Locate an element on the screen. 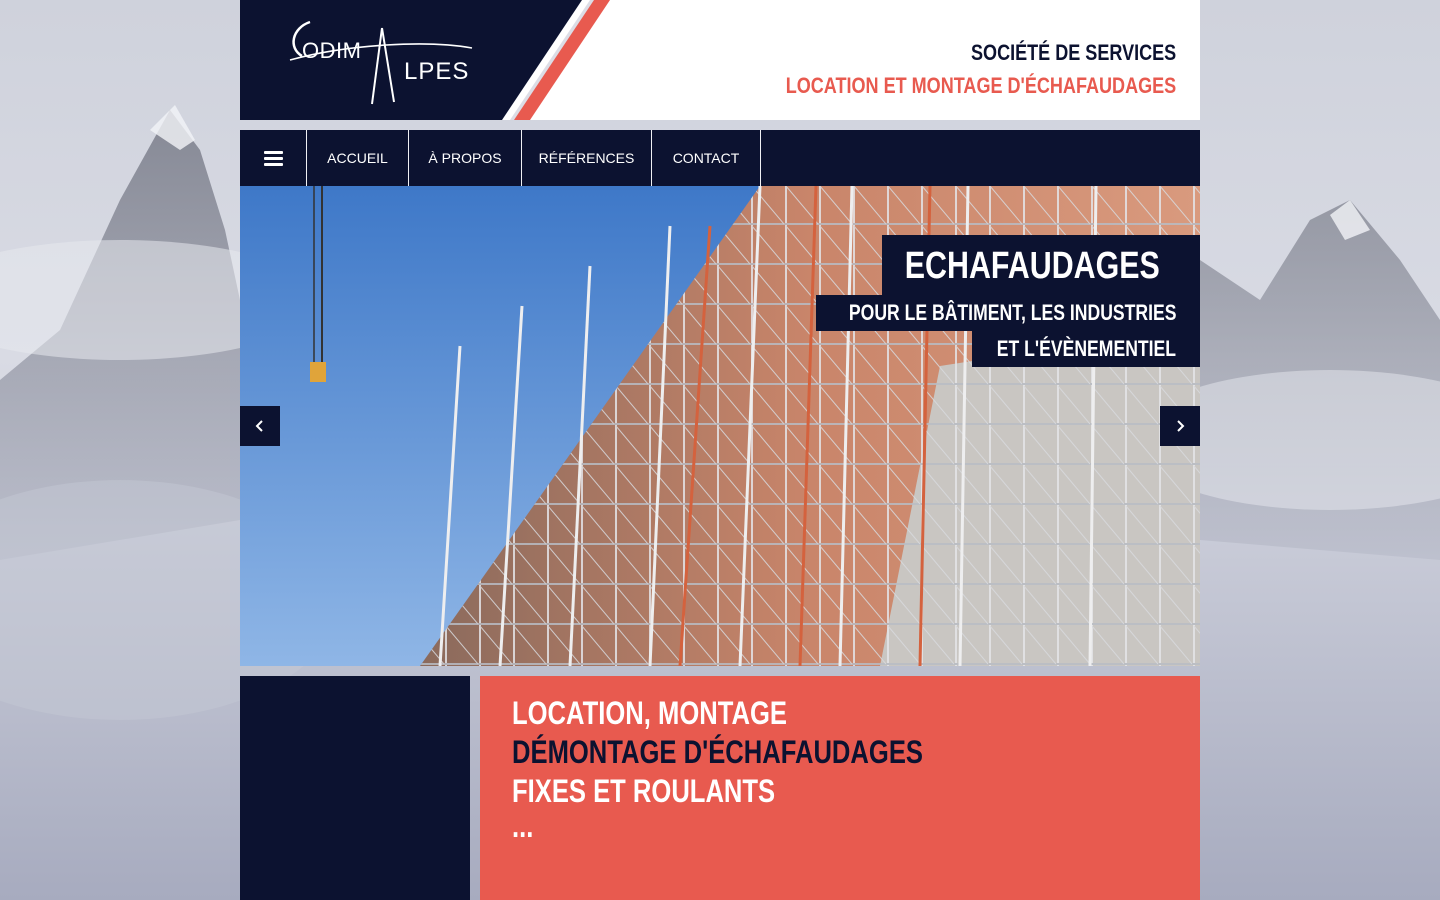 The height and width of the screenshot is (900, 1440). nav-item-contact: CONTACT is located at coordinates (706, 158).